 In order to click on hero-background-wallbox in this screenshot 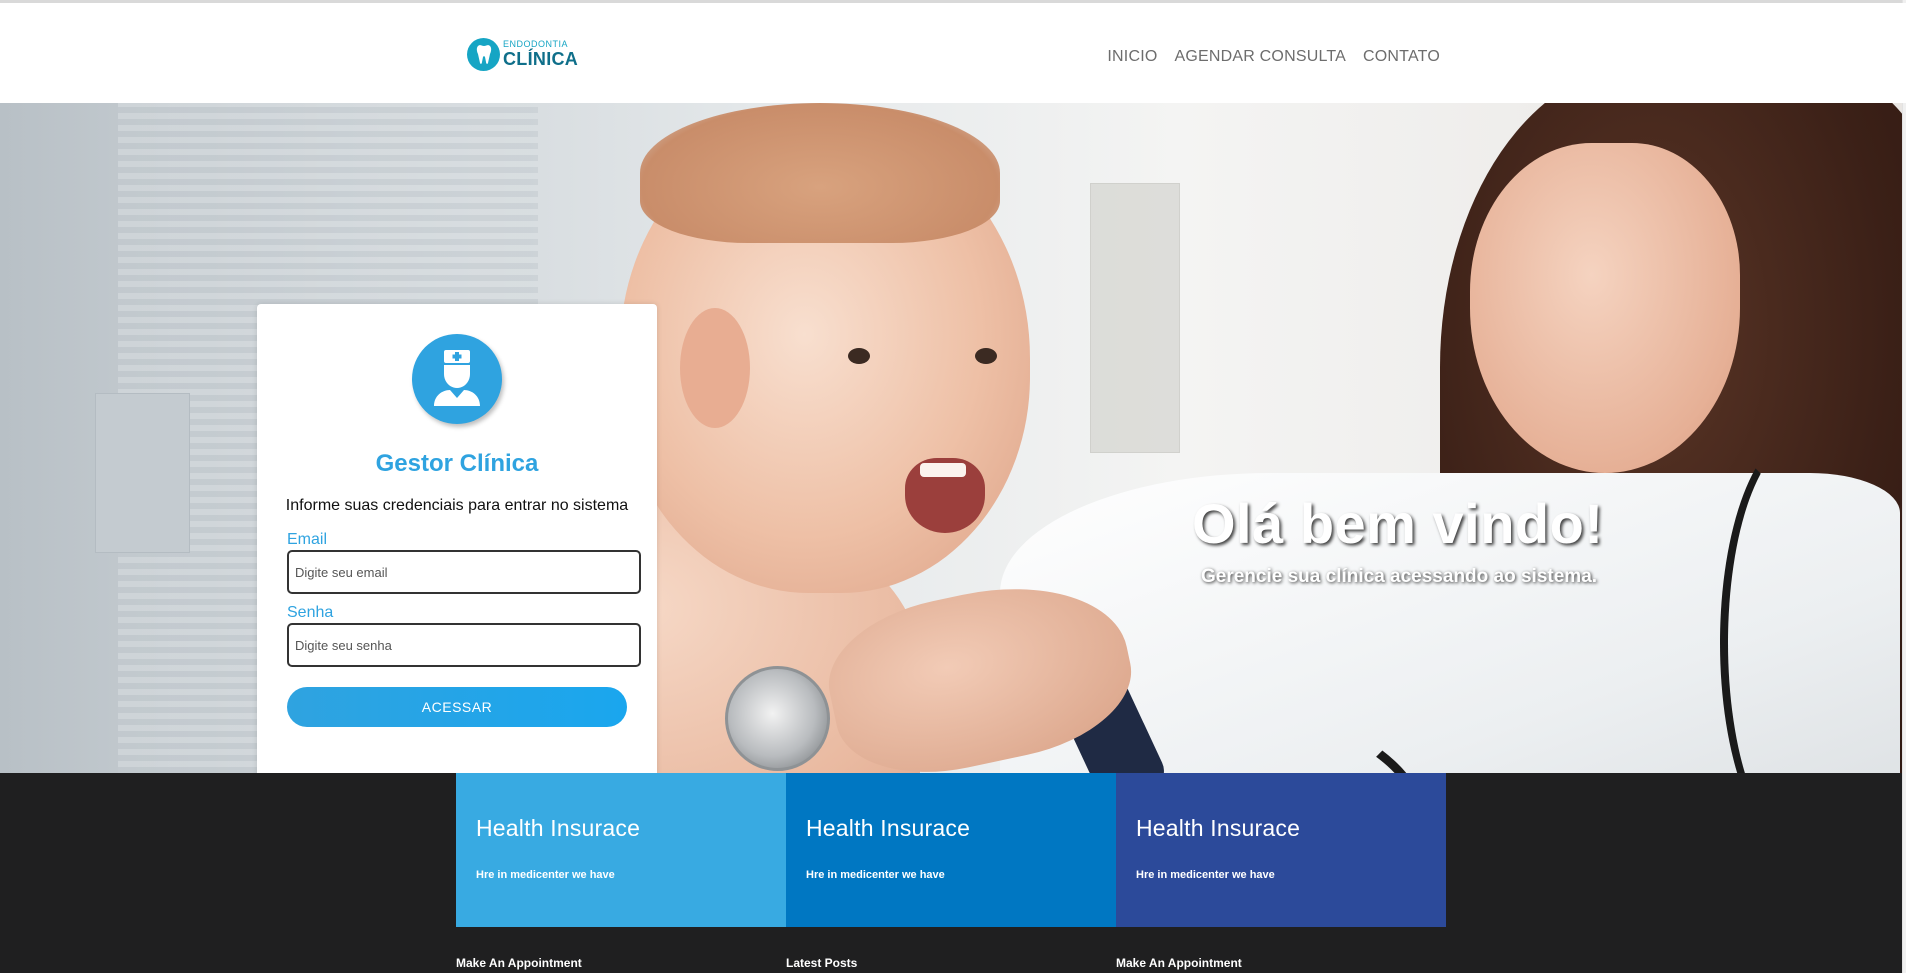, I will do `click(142, 473)`.